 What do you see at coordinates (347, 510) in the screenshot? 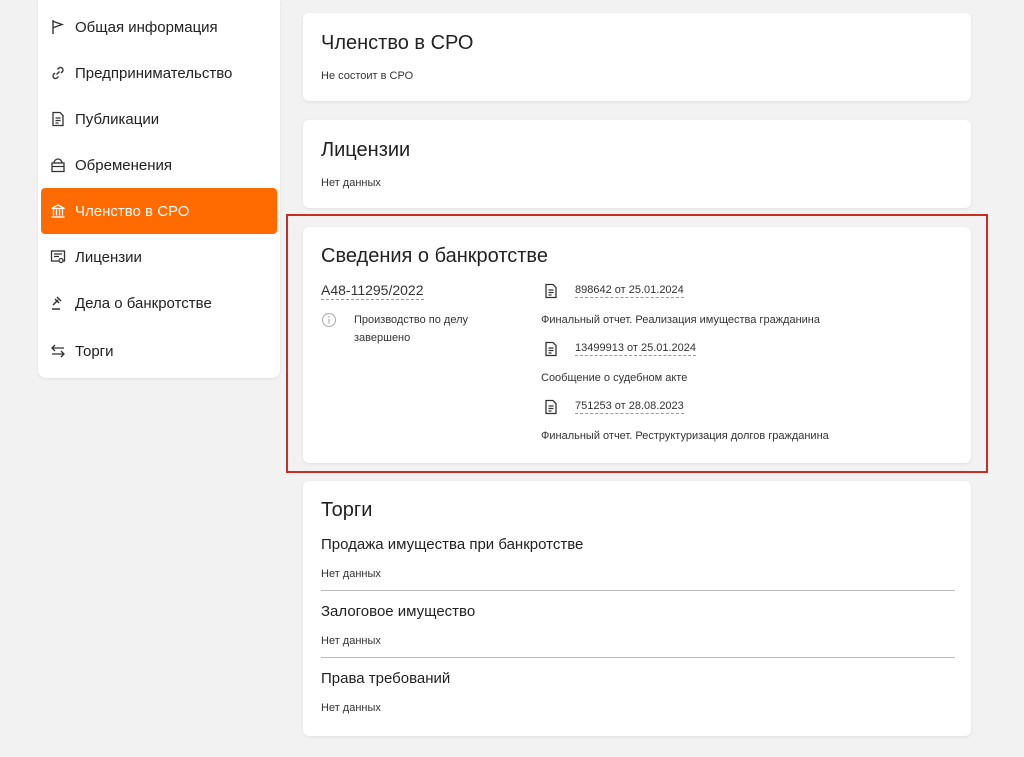
I see `card-title: Торги` at bounding box center [347, 510].